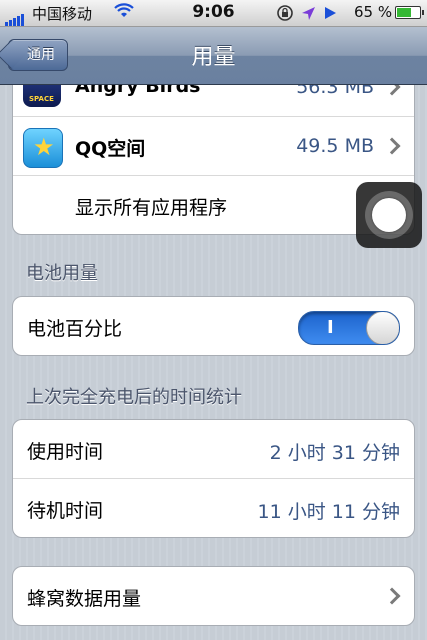  I want to click on toggle-on-indicator: I, so click(330, 327).